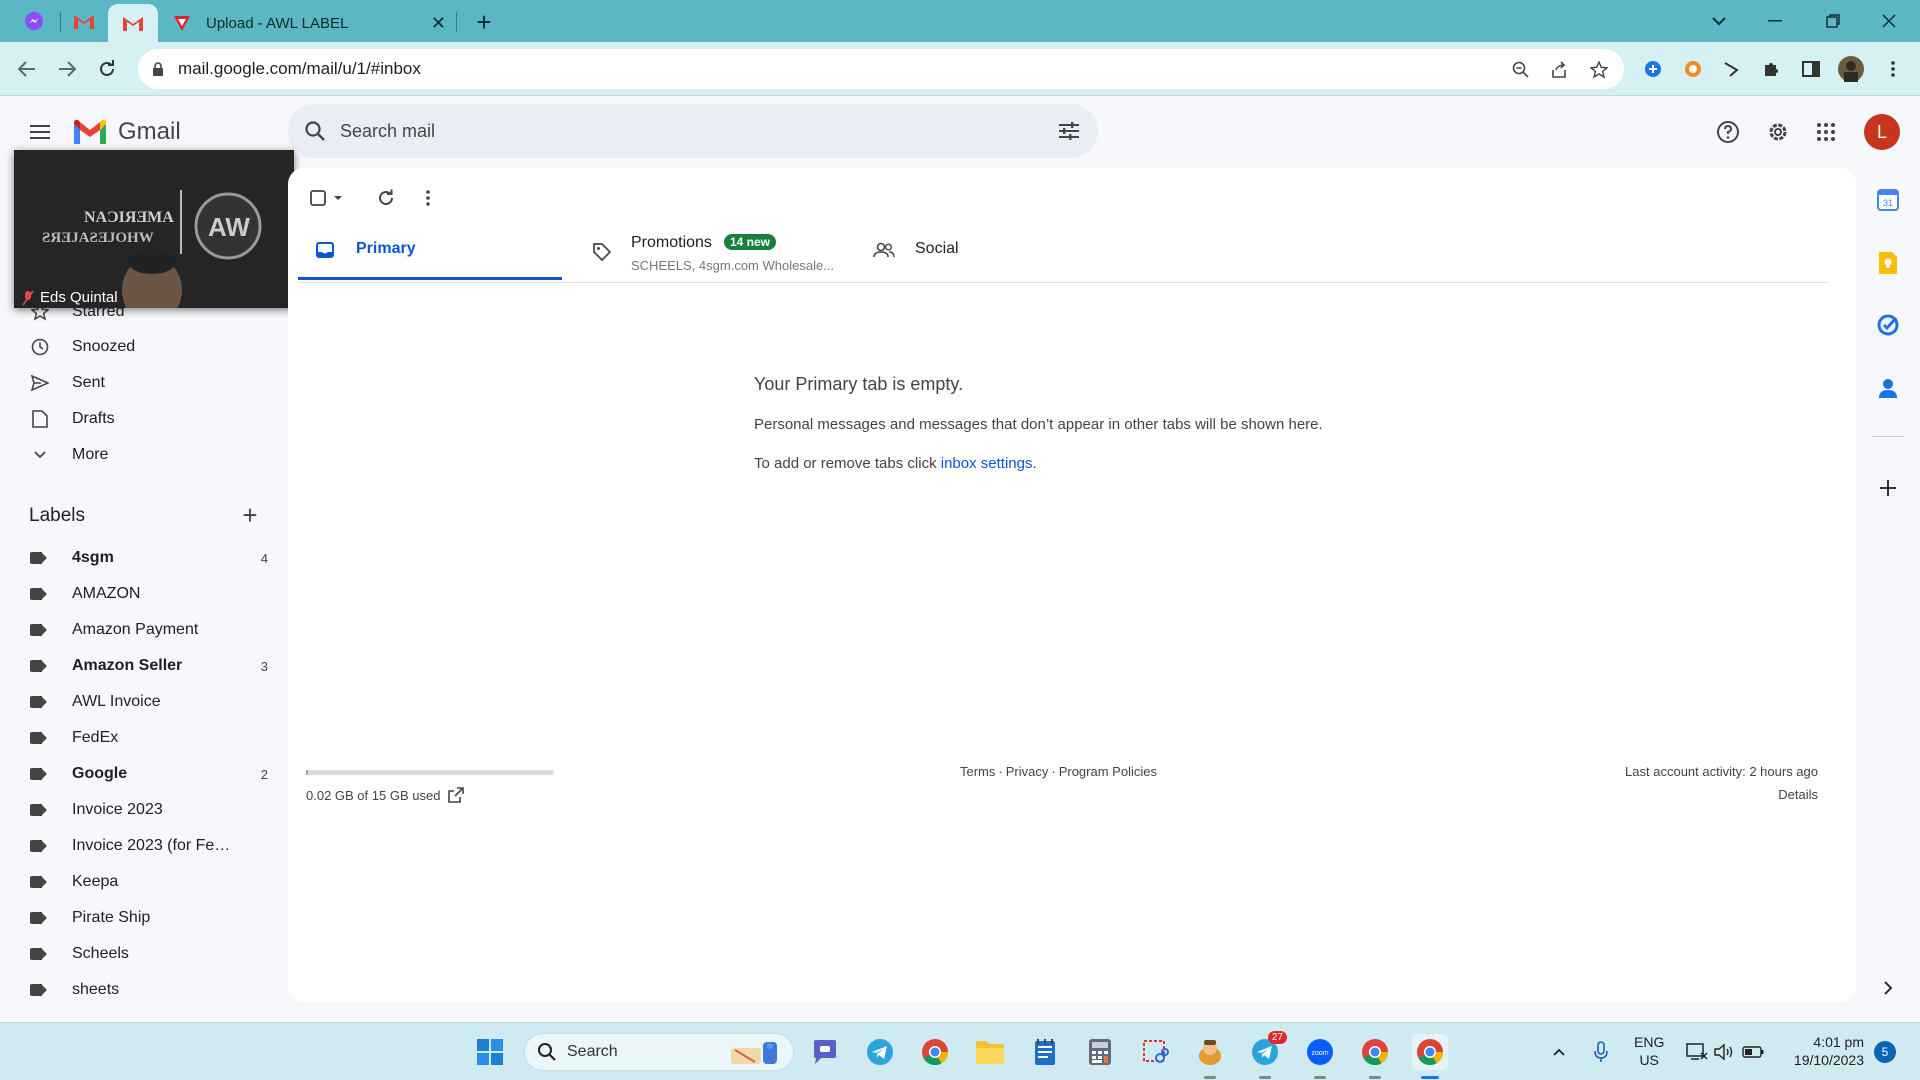 This screenshot has height=1080, width=1920. I want to click on label-name: Google, so click(100, 773).